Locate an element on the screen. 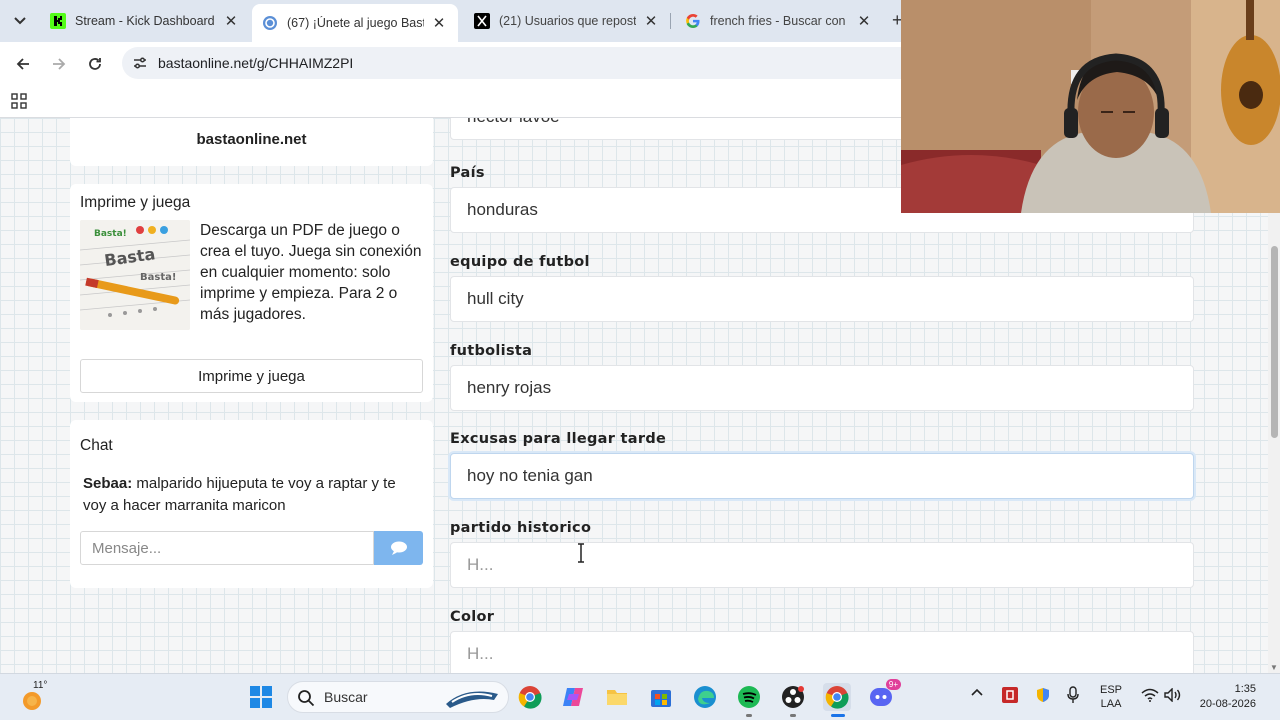 The width and height of the screenshot is (1280, 720). arrow-left-icon is located at coordinates (22, 64).